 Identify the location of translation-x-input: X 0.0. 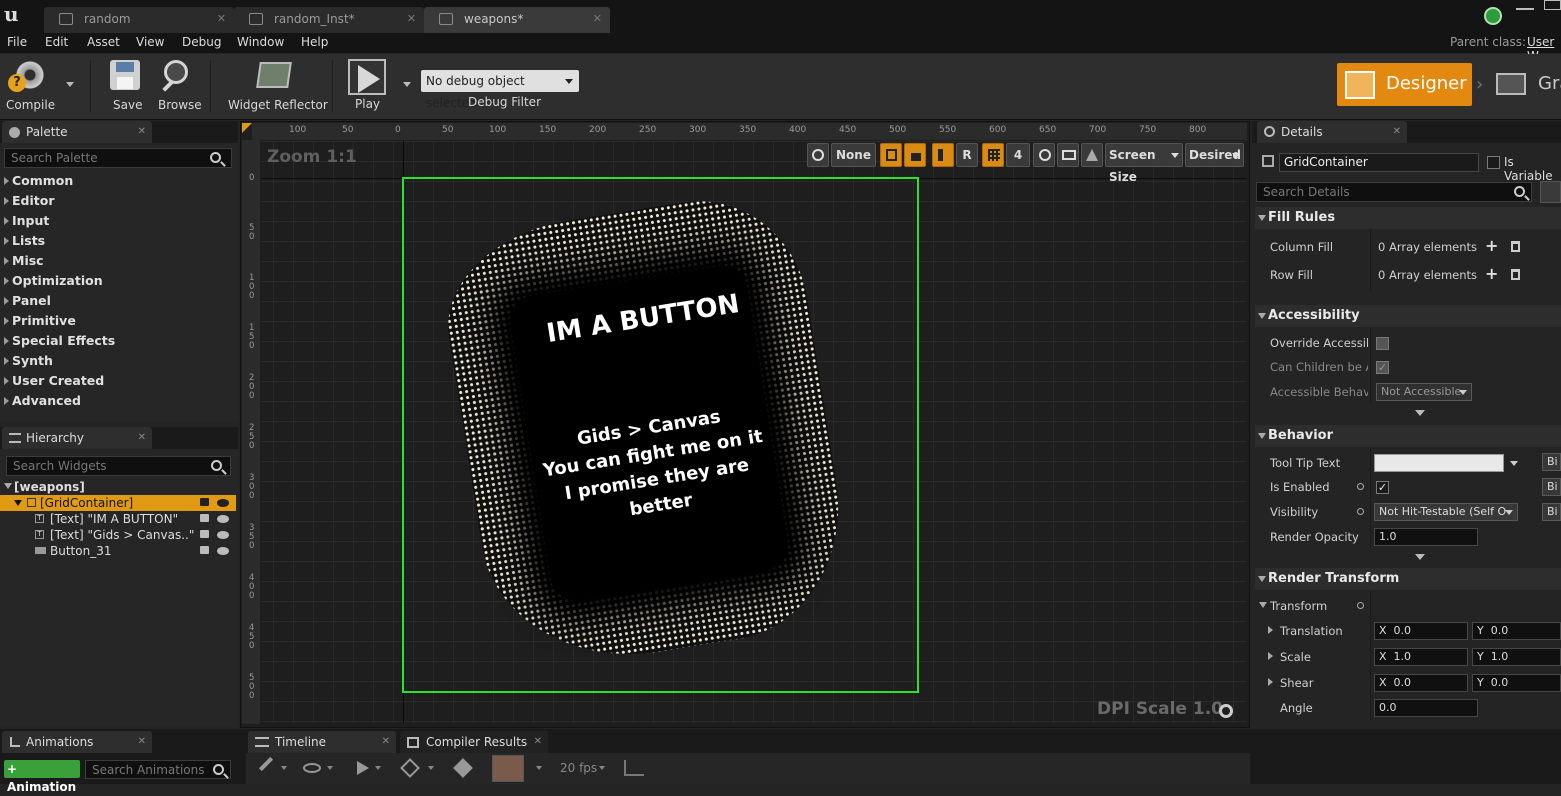
(1421, 631).